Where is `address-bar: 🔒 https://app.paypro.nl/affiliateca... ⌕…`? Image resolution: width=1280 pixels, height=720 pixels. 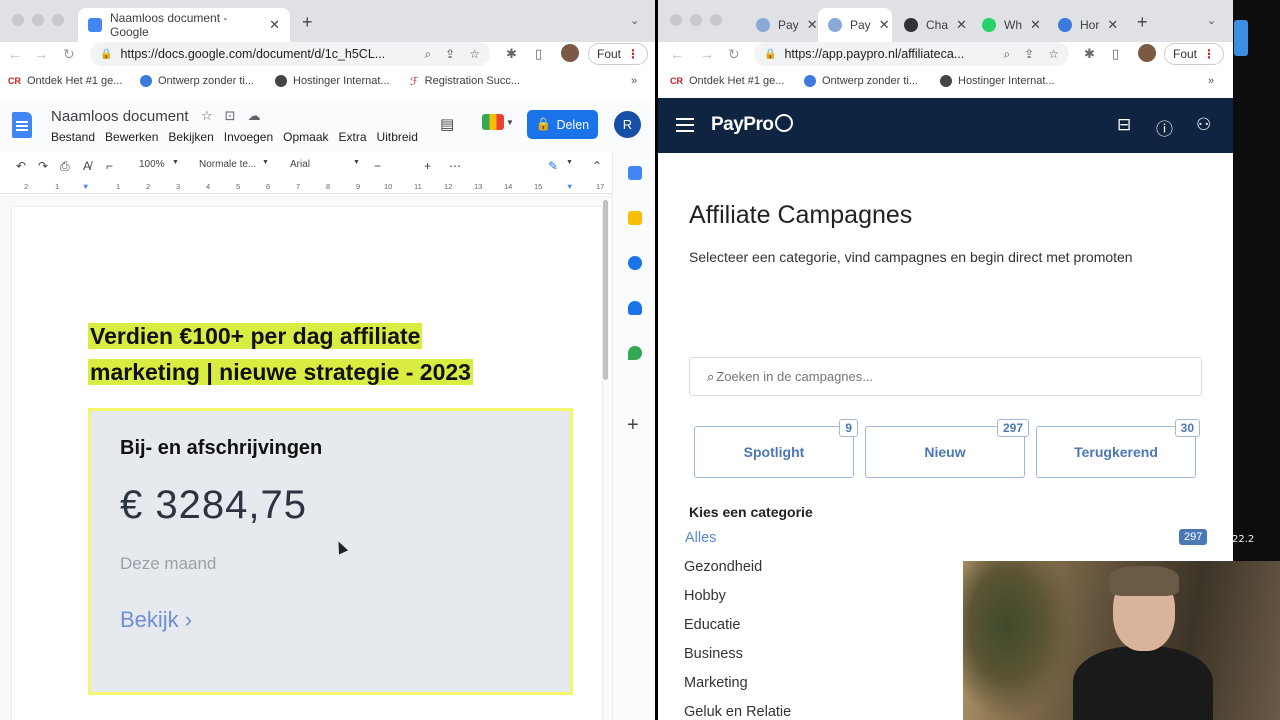
address-bar: 🔒 https://app.paypro.nl/affiliateca... ⌕… is located at coordinates (911, 54).